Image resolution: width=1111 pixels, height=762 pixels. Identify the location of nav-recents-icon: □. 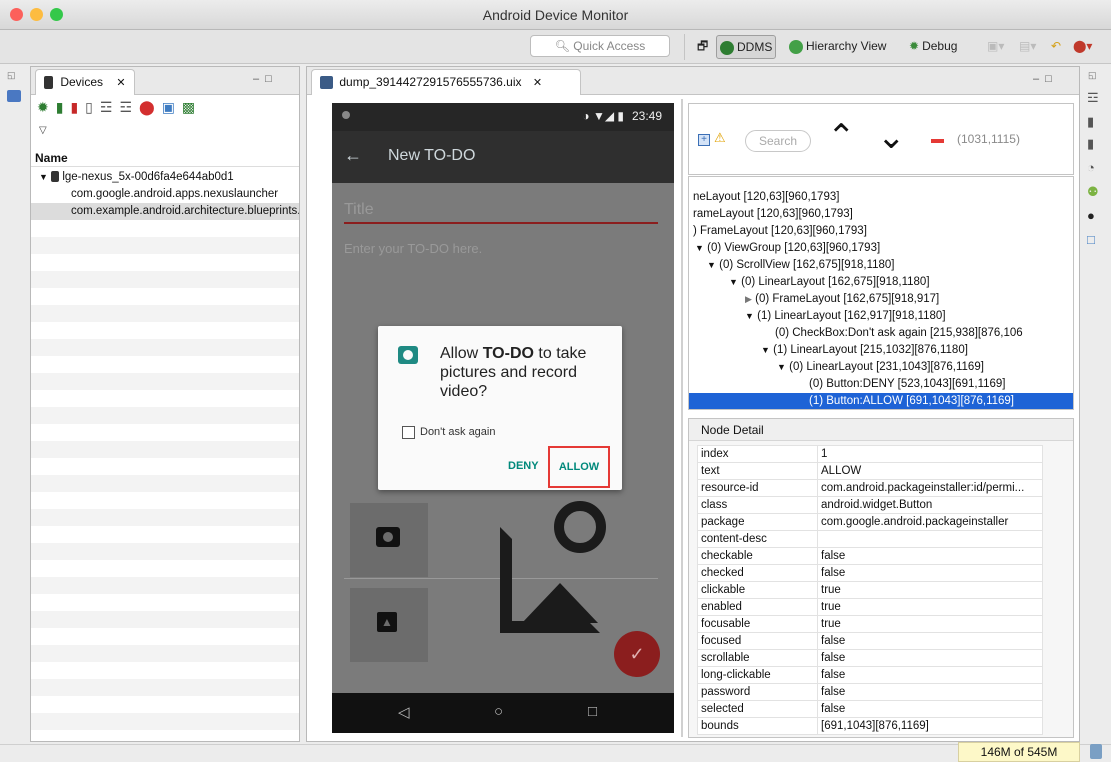
(592, 711).